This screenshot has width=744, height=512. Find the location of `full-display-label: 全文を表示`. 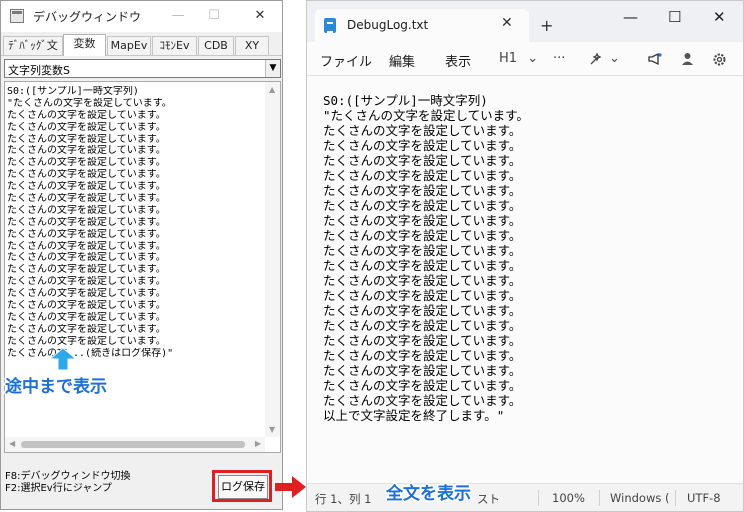

full-display-label: 全文を表示 is located at coordinates (428, 494).